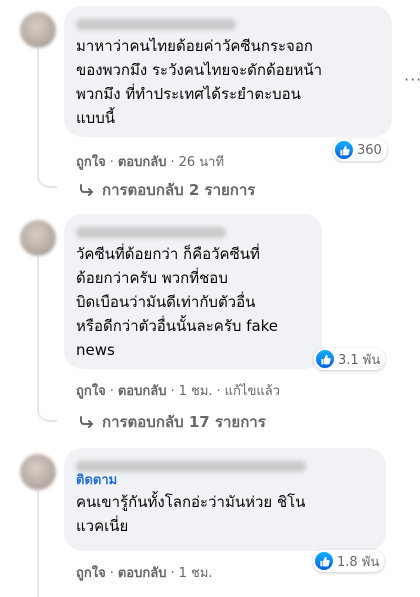 The image size is (420, 597). I want to click on comment-line: หรือดีกว่าตัวอื่นนั้นละครับ fake, so click(177, 326).